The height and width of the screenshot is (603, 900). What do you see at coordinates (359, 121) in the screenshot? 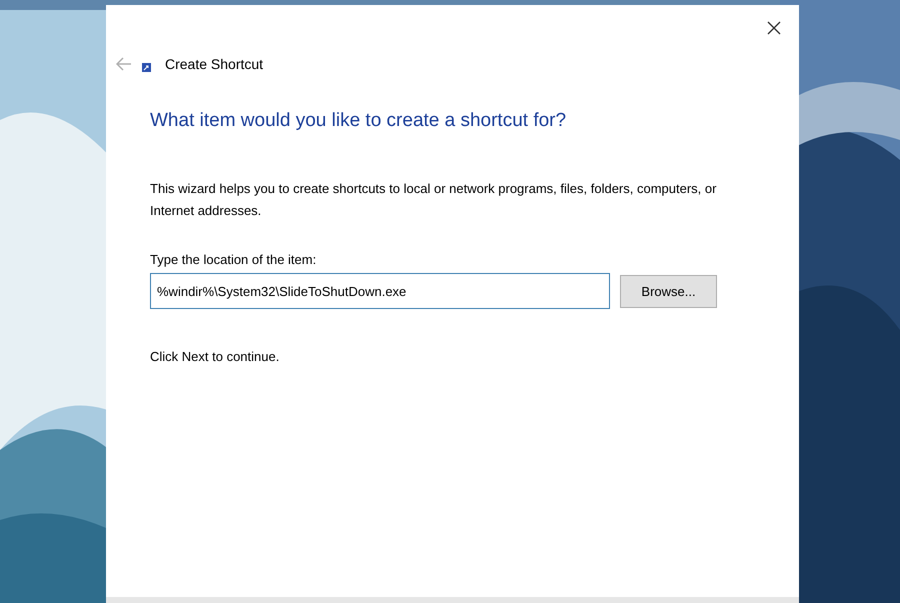
I see `wizard-heading: What item would you like to create a shortcut for?` at bounding box center [359, 121].